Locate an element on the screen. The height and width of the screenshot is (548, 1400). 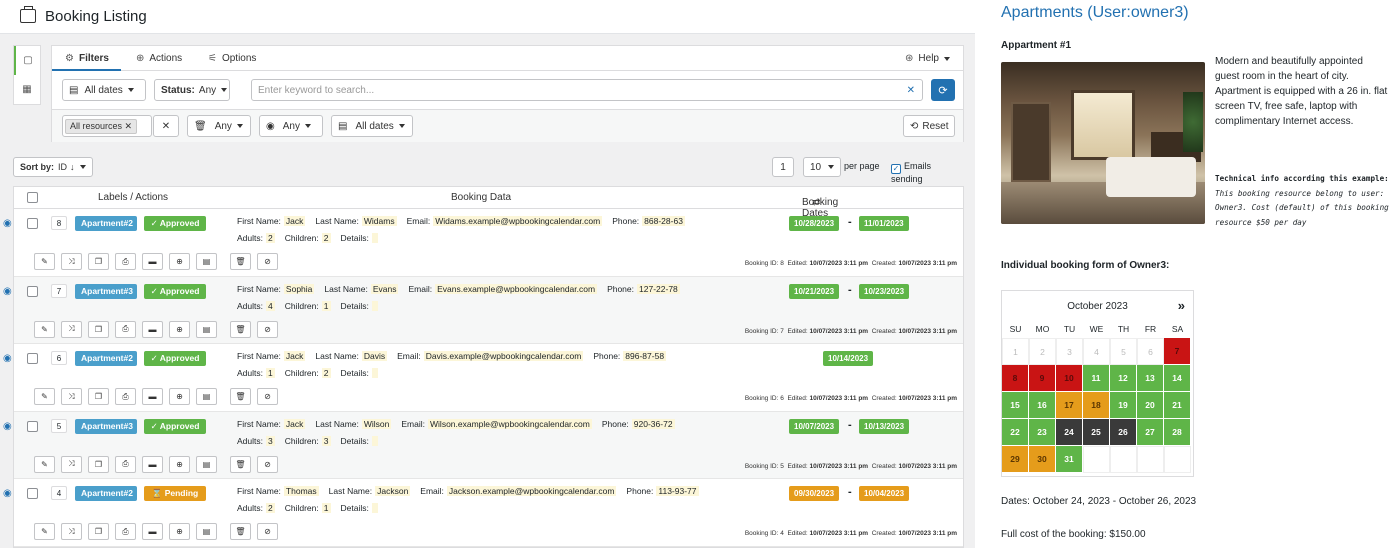
calendar-day: 12 is located at coordinates (1123, 378).